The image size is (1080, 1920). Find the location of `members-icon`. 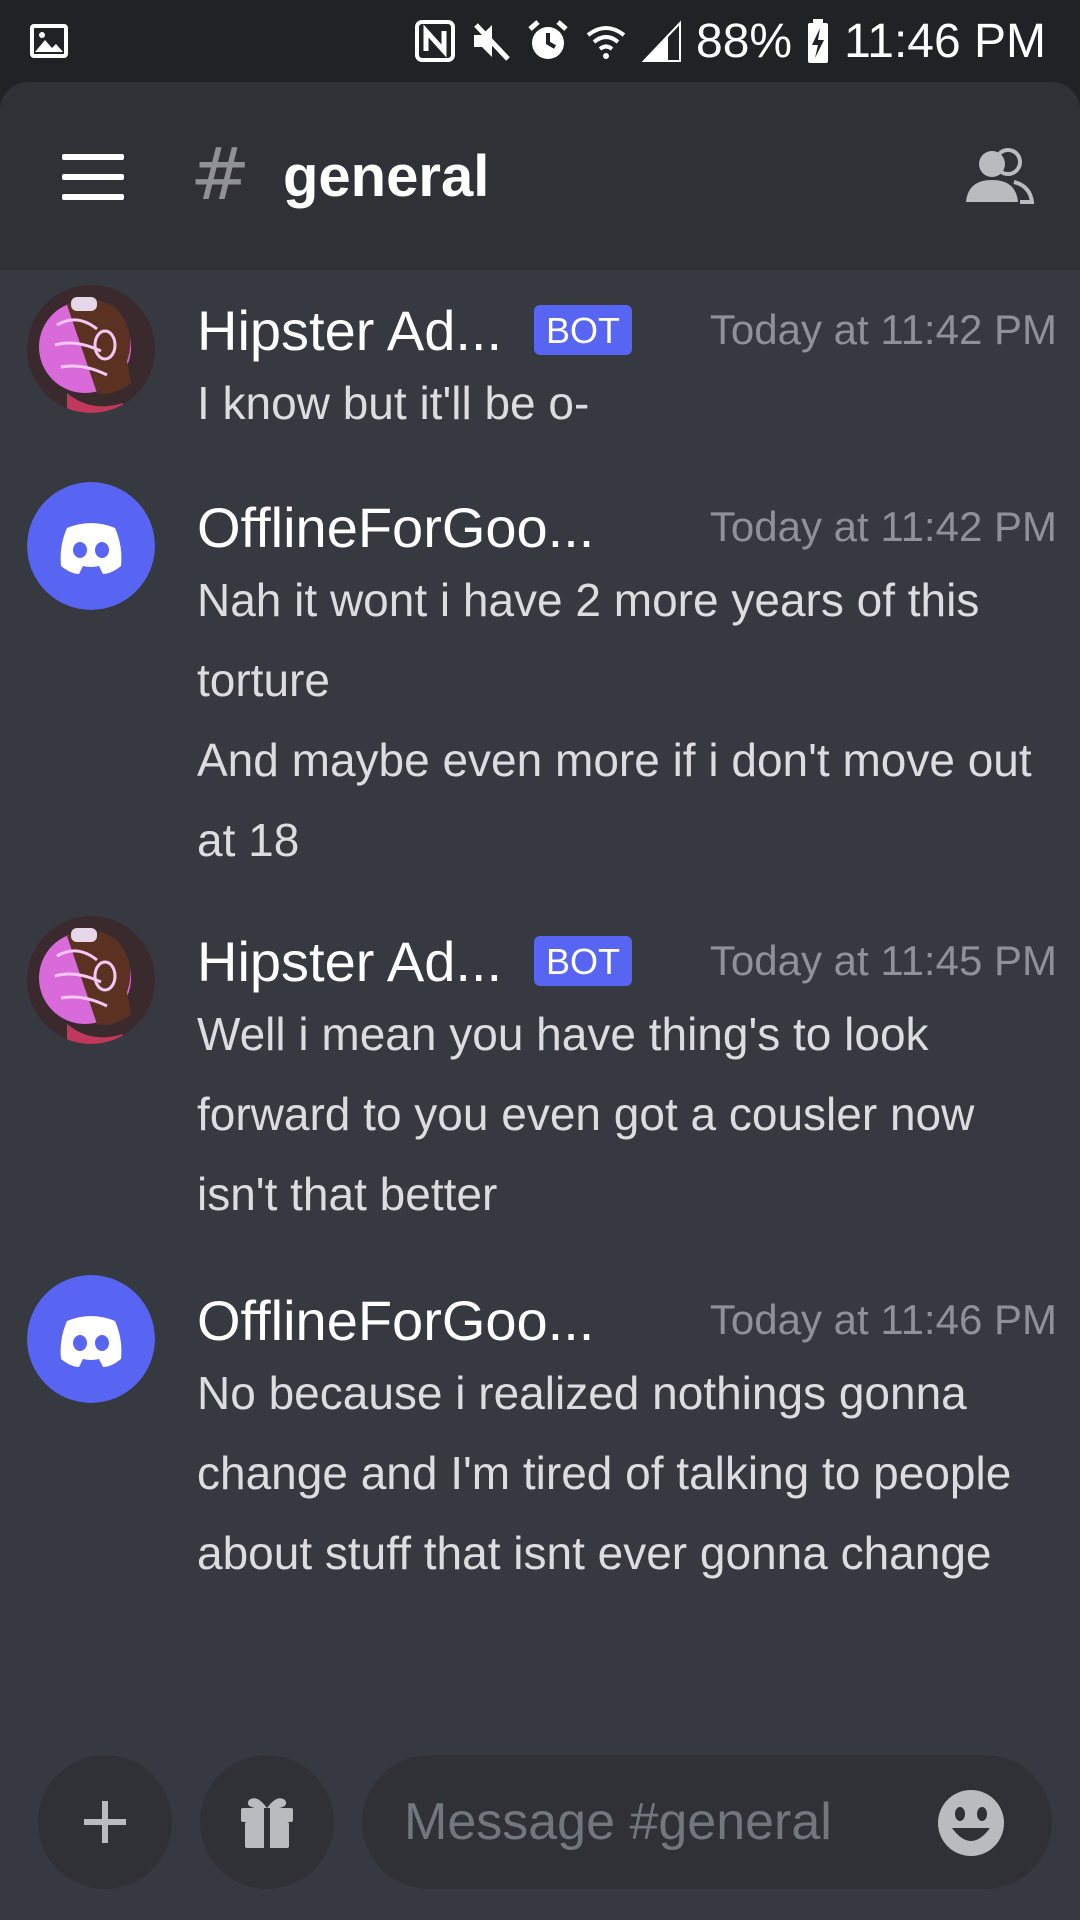

members-icon is located at coordinates (998, 176).